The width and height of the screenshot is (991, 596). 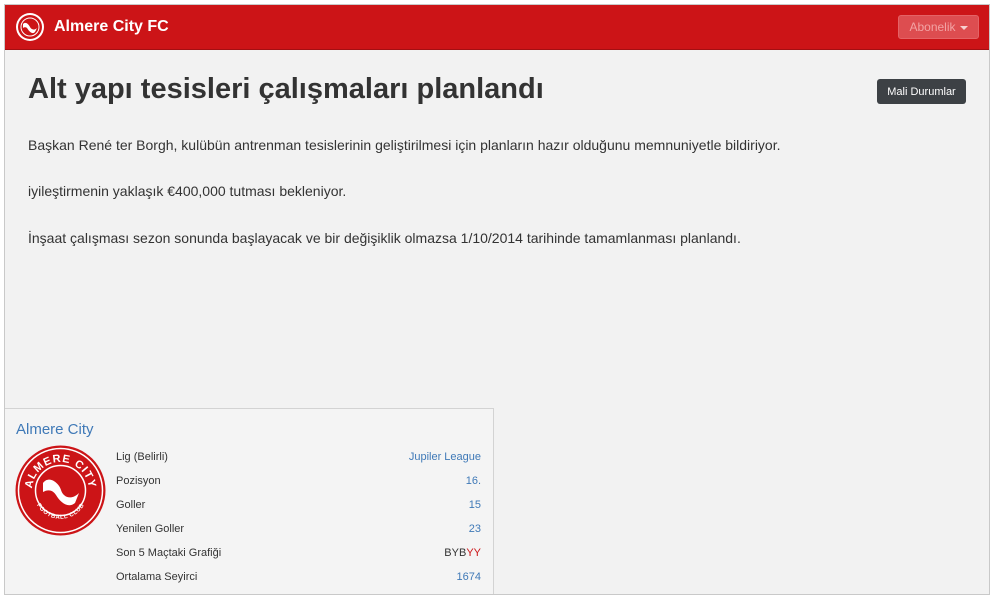 I want to click on stat-label: Lig (Belirli), so click(x=142, y=457).